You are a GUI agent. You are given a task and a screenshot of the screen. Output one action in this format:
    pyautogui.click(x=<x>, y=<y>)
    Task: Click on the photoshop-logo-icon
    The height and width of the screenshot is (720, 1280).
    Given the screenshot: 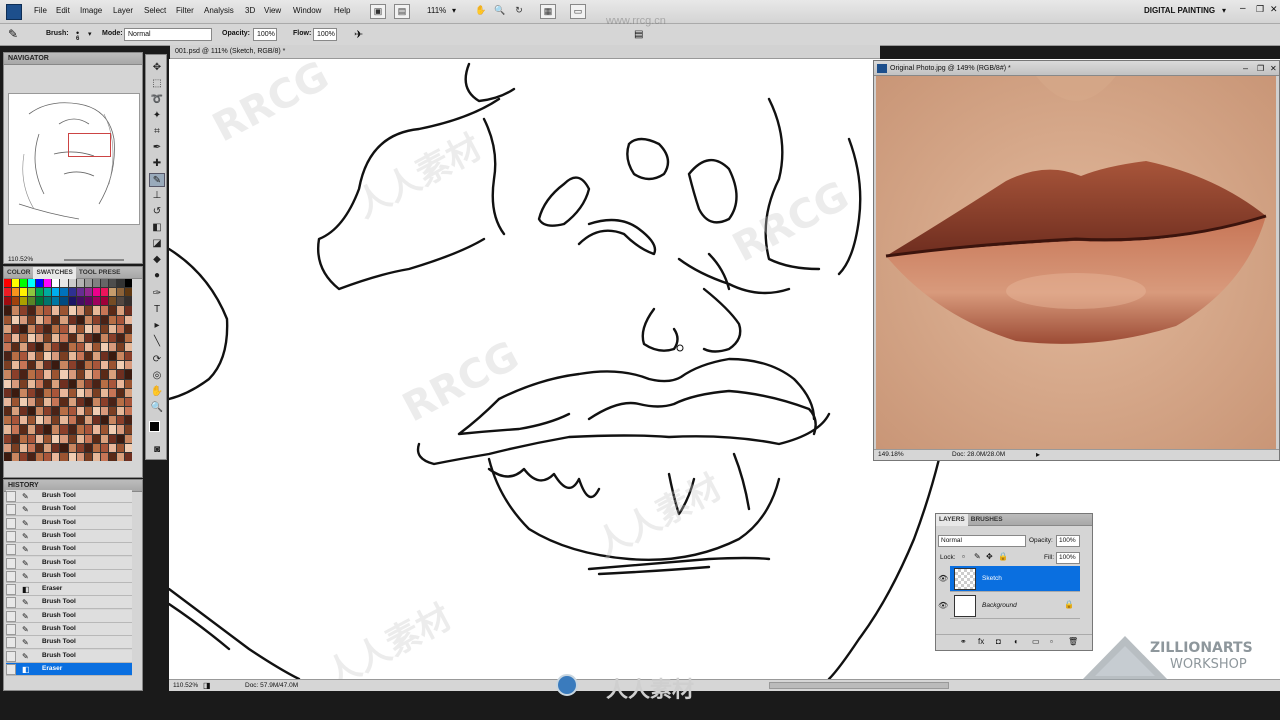 What is the action you would take?
    pyautogui.click(x=14, y=12)
    